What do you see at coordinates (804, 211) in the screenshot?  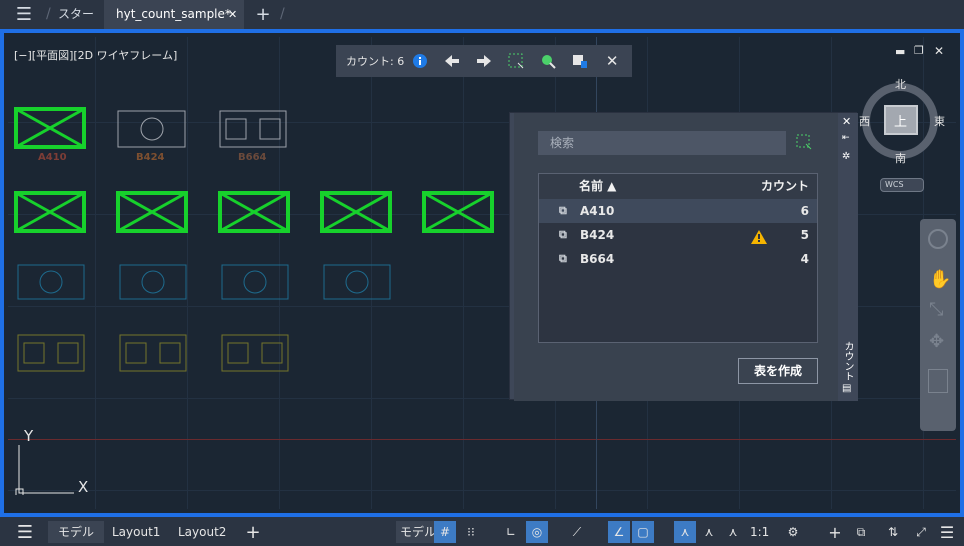 I see `row-count: 6` at bounding box center [804, 211].